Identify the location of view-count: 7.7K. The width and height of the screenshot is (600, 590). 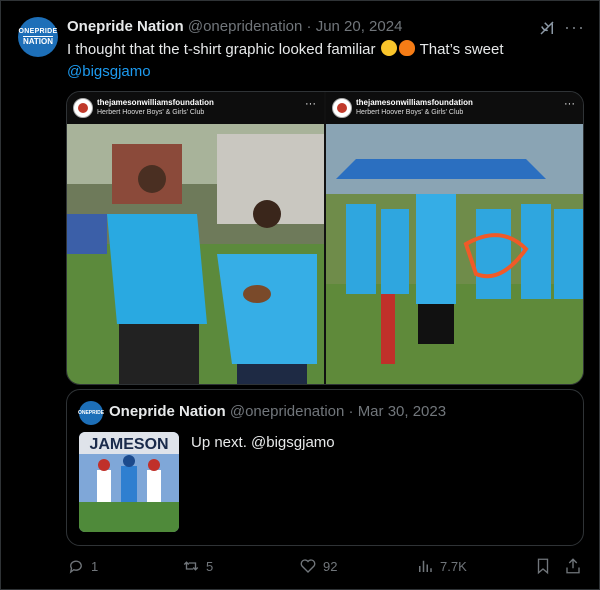
(453, 566).